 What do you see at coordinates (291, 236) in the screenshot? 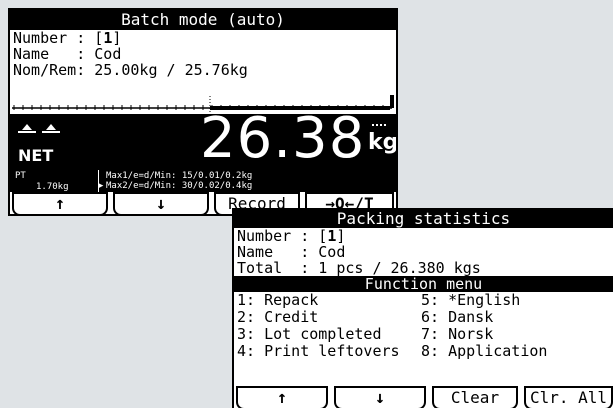
I see `packing-number-row: Number : [1]` at bounding box center [291, 236].